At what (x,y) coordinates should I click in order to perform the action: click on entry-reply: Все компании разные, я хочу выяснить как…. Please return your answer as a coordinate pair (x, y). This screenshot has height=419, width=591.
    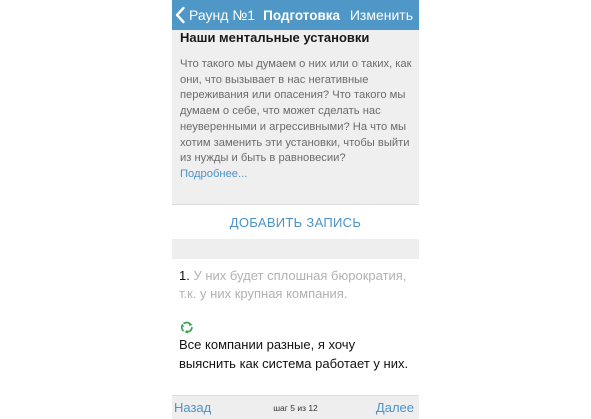
    Looking at the image, I should click on (294, 354).